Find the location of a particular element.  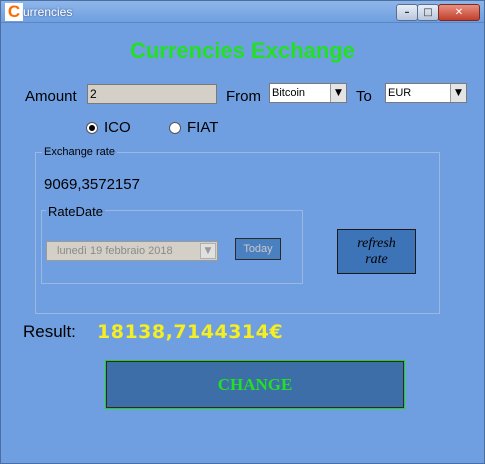

maximize-button: □ is located at coordinates (428, 12).